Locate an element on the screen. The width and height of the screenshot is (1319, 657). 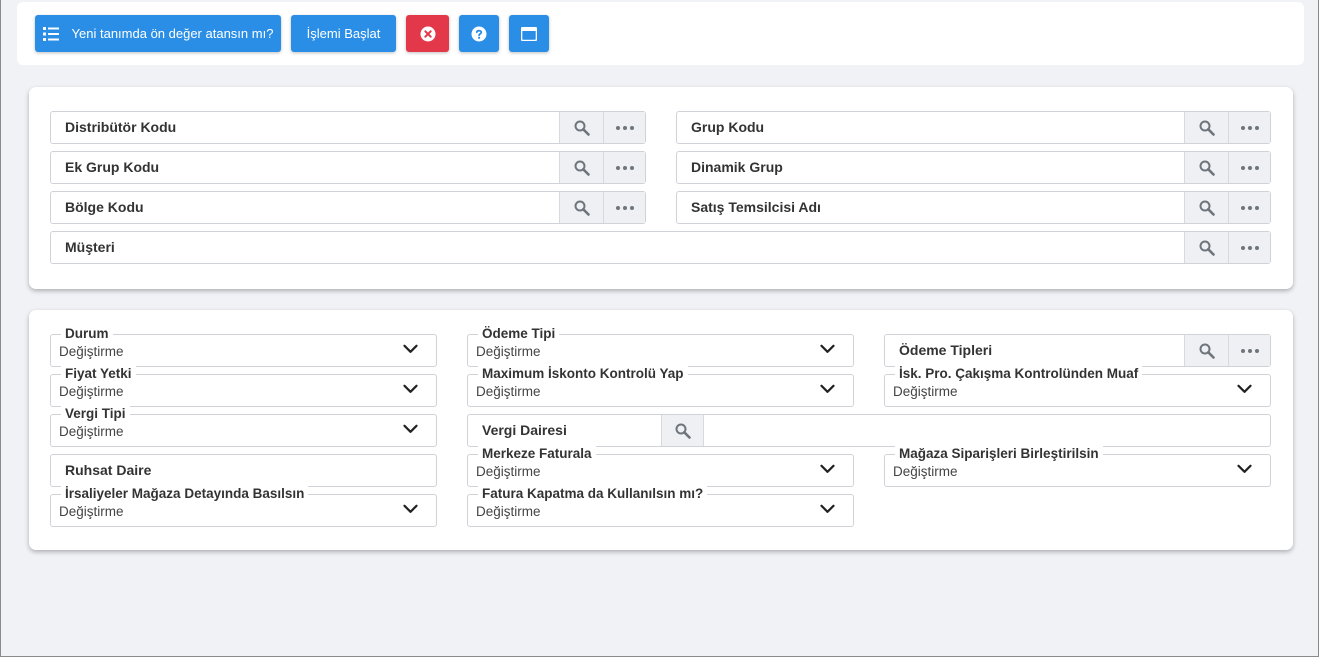
distributor-search-button is located at coordinates (581, 127).